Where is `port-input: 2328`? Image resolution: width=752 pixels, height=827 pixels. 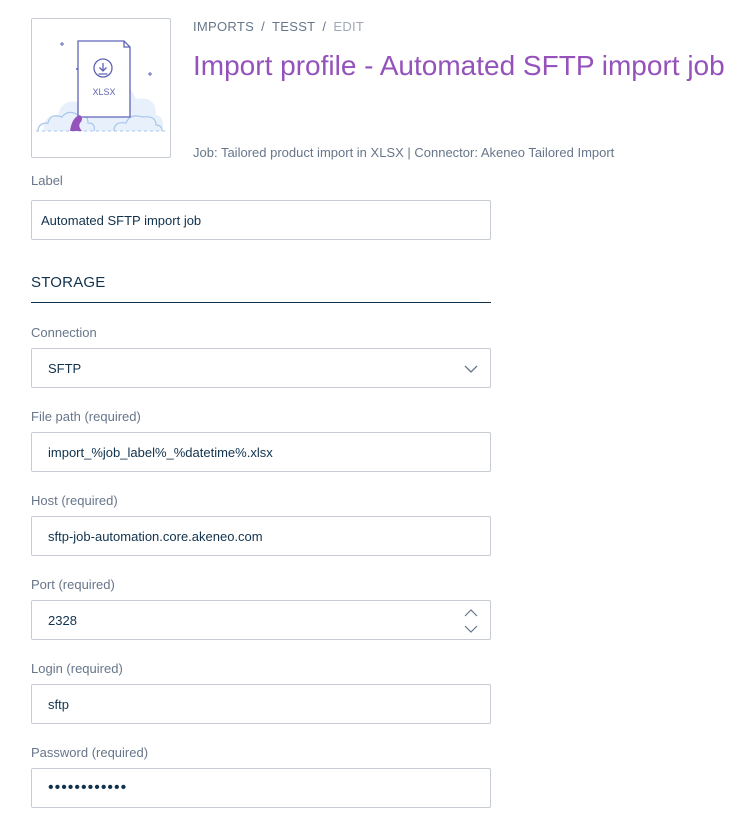 port-input: 2328 is located at coordinates (261, 620).